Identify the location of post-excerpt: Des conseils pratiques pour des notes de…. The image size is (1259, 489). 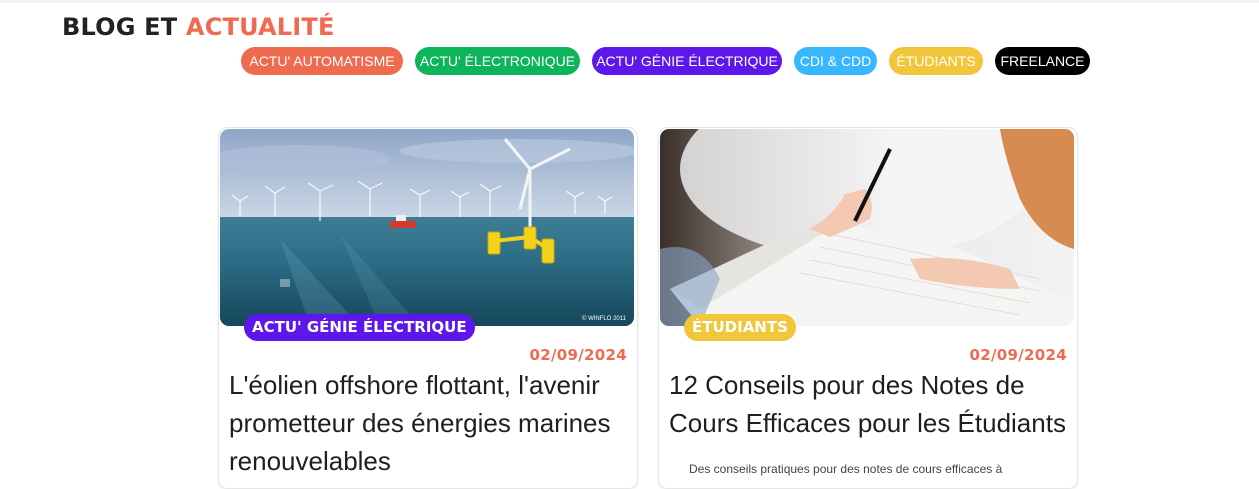
(846, 469).